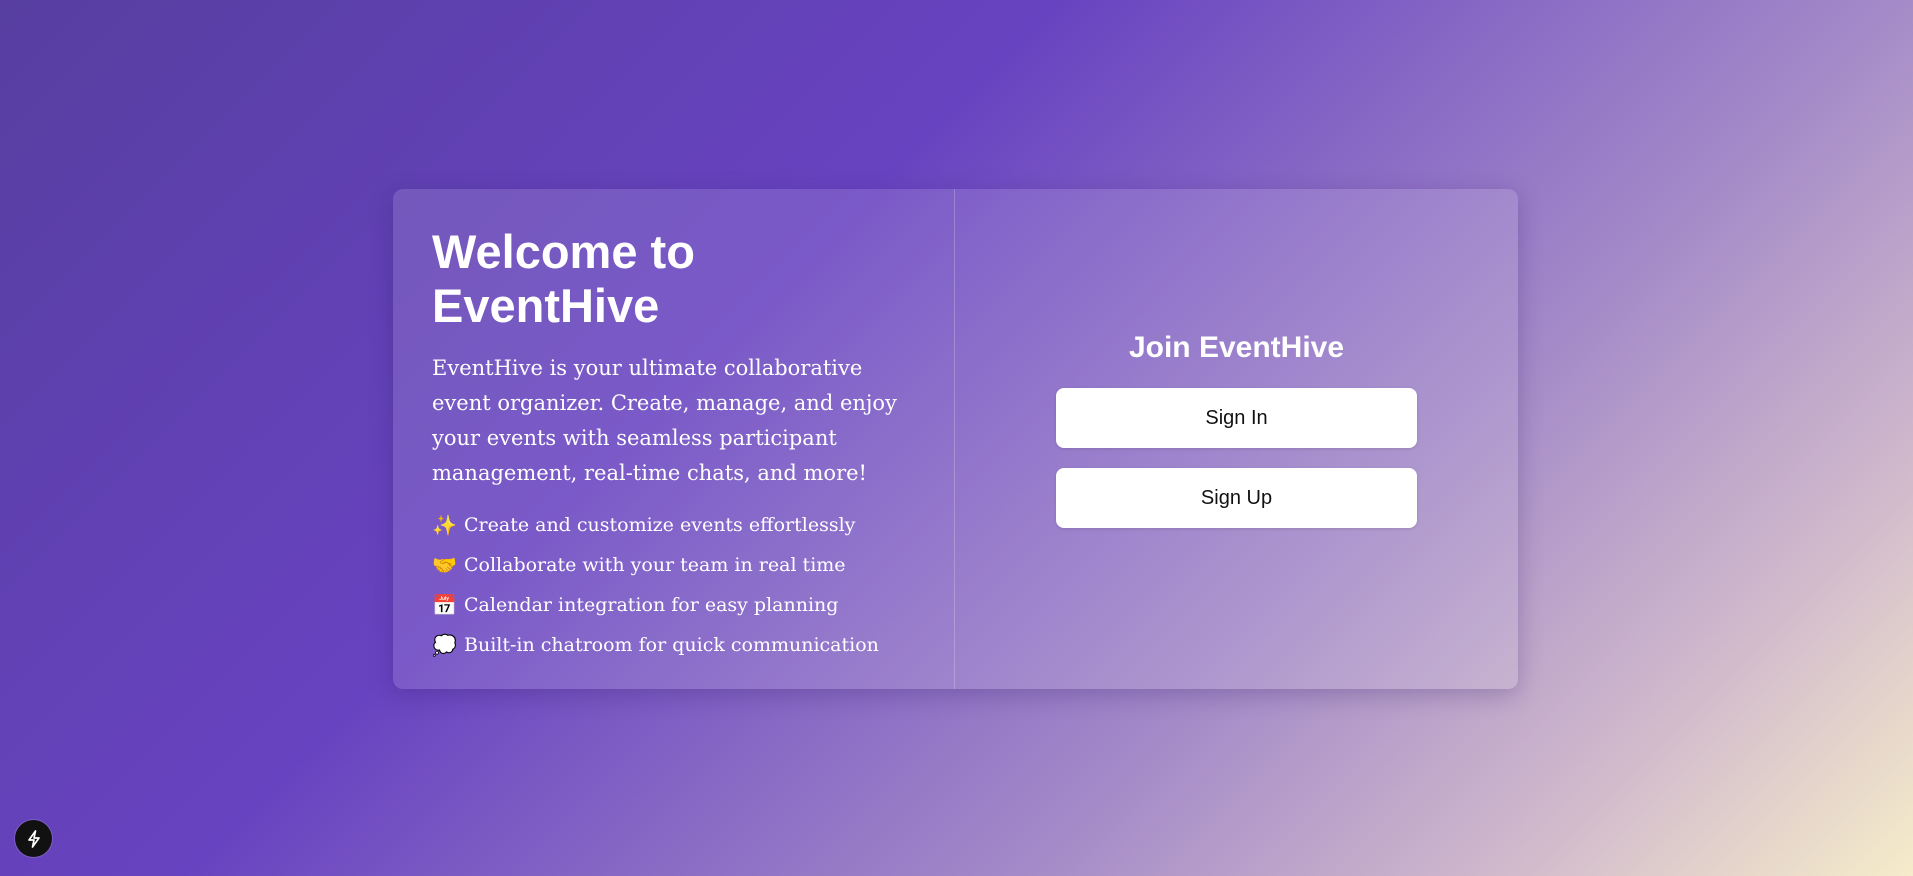 This screenshot has height=876, width=1913. What do you see at coordinates (563, 278) in the screenshot?
I see `page-title: Welcome to EventHive` at bounding box center [563, 278].